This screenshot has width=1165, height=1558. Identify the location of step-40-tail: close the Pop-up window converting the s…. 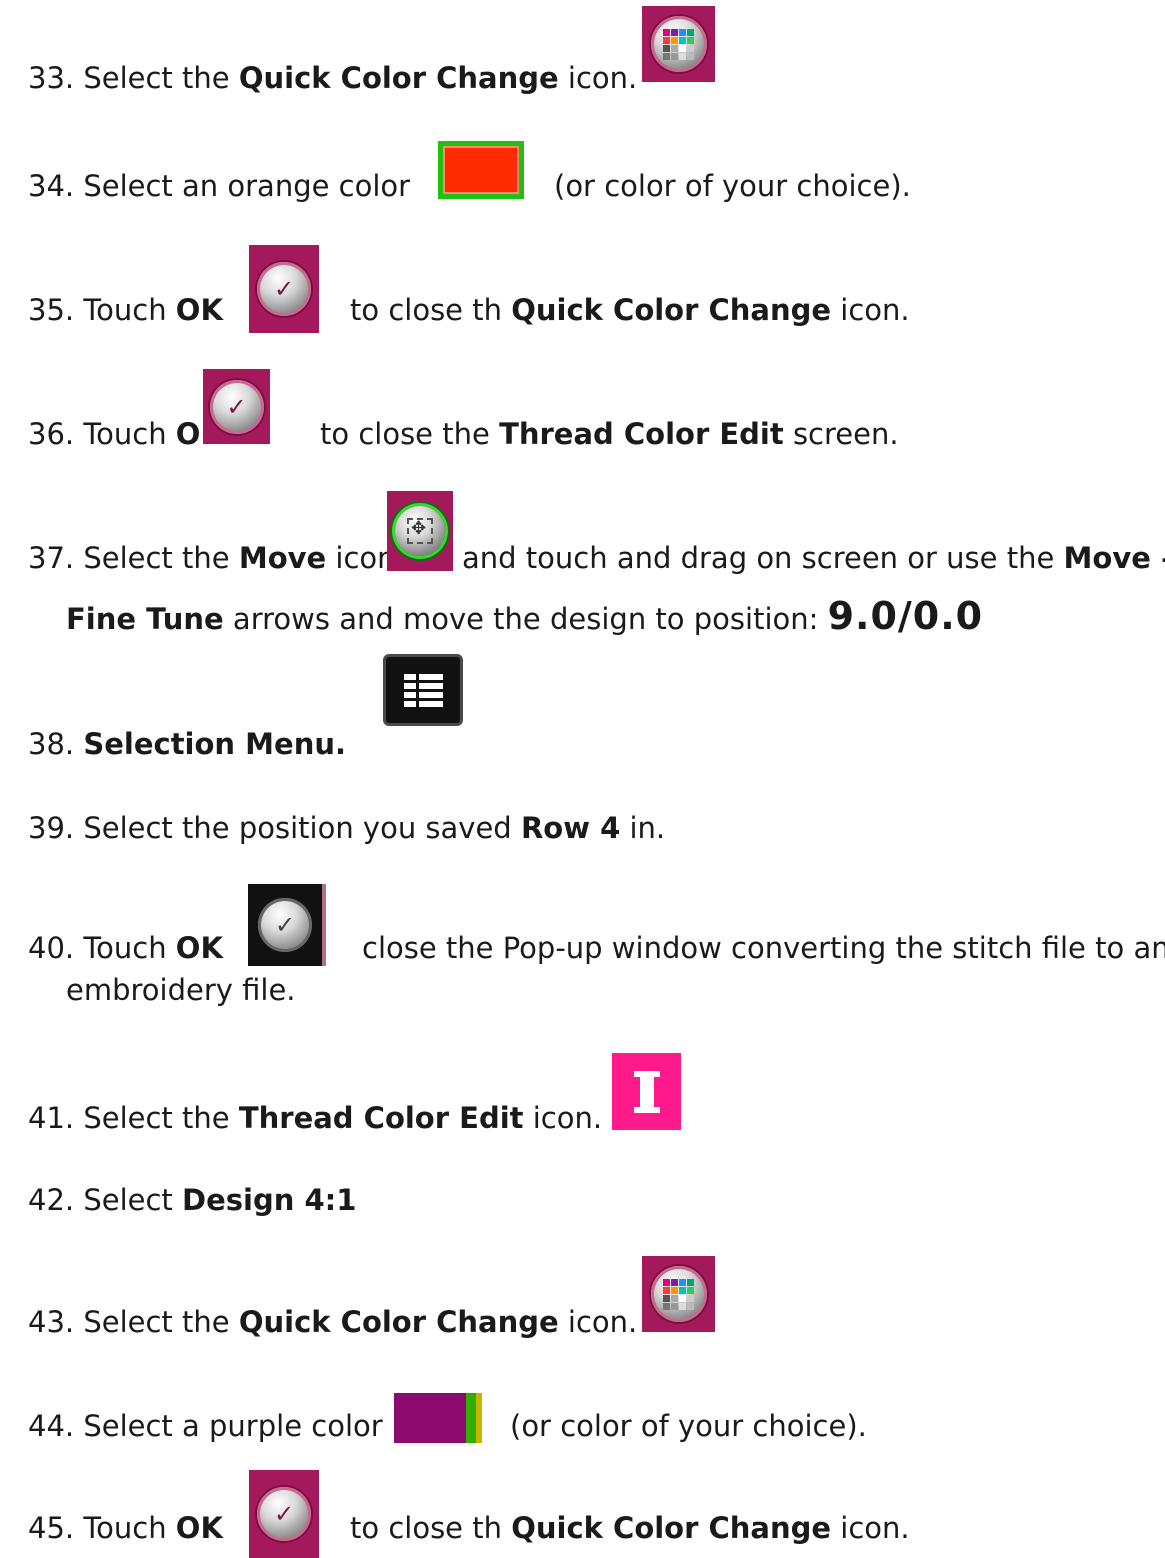
(763, 948).